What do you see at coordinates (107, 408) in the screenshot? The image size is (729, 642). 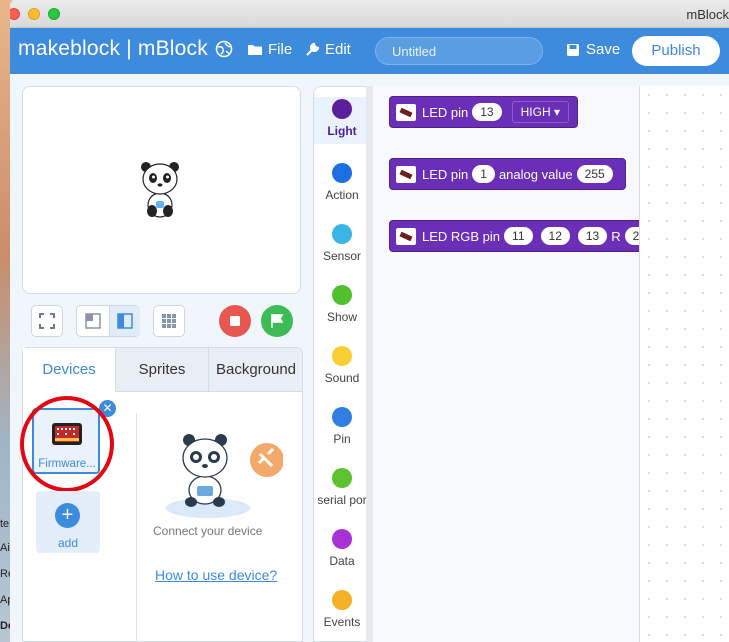 I see `close-icon: ✕` at bounding box center [107, 408].